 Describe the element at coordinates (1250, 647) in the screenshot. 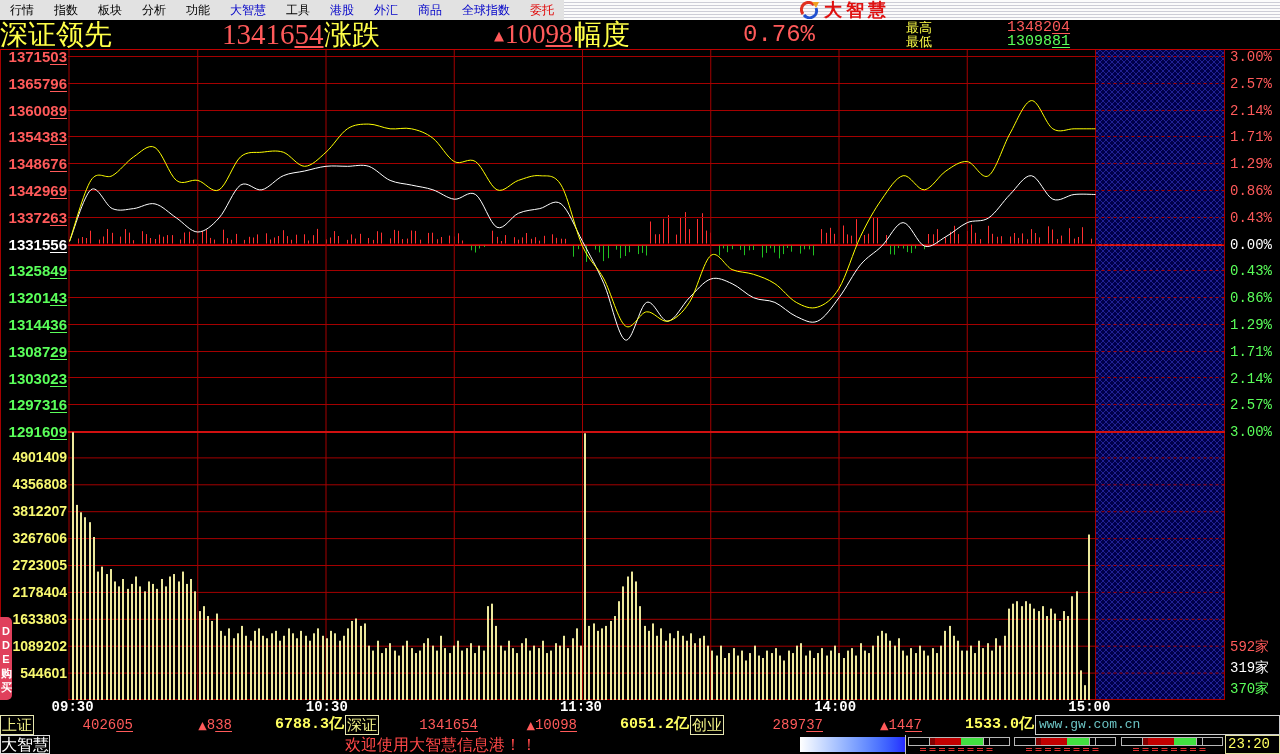

I see `breadth-count: 592家` at that location.